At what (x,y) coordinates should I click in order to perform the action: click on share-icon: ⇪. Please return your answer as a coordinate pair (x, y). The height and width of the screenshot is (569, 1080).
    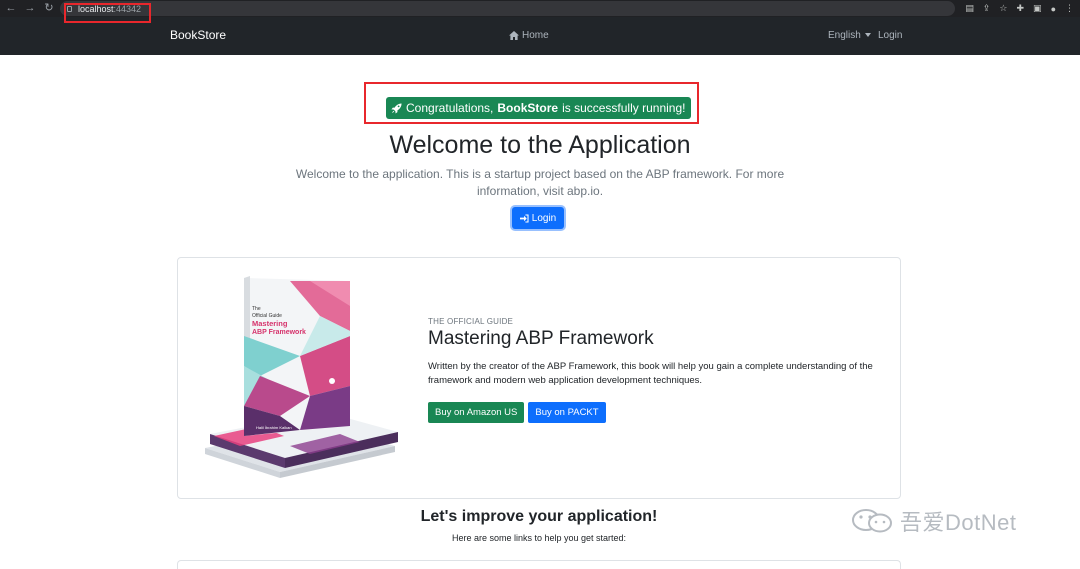
    Looking at the image, I should click on (987, 8).